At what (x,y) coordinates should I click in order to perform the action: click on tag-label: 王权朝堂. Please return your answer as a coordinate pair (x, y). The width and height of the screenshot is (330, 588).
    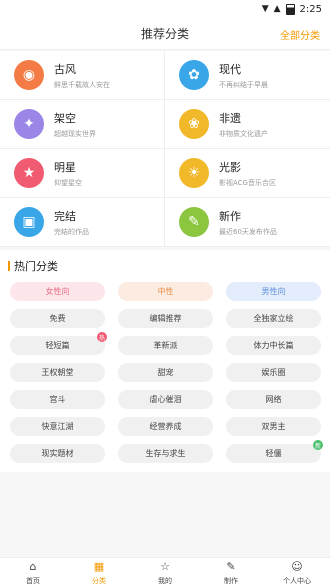
    Looking at the image, I should click on (57, 372).